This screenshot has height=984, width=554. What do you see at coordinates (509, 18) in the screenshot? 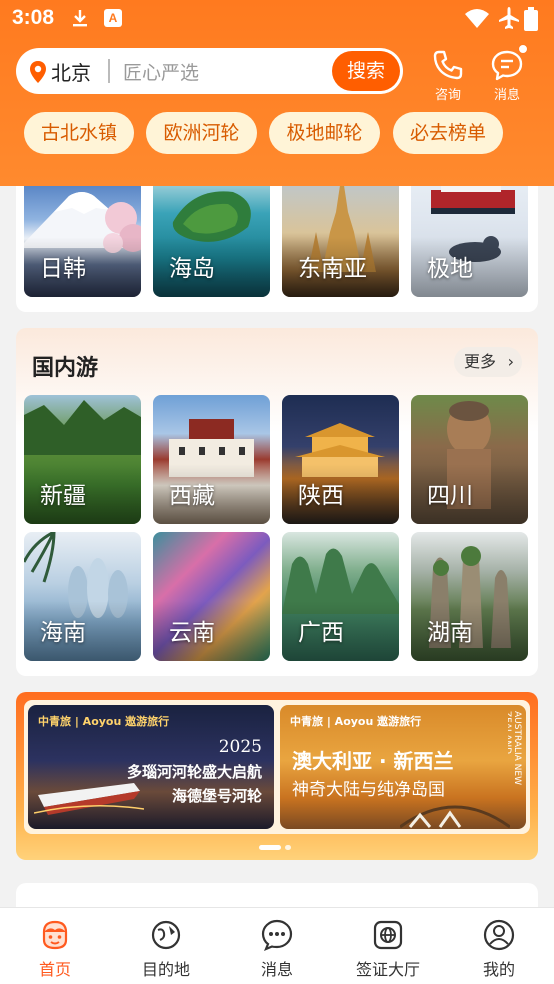
I see `airplane-mode-icon` at bounding box center [509, 18].